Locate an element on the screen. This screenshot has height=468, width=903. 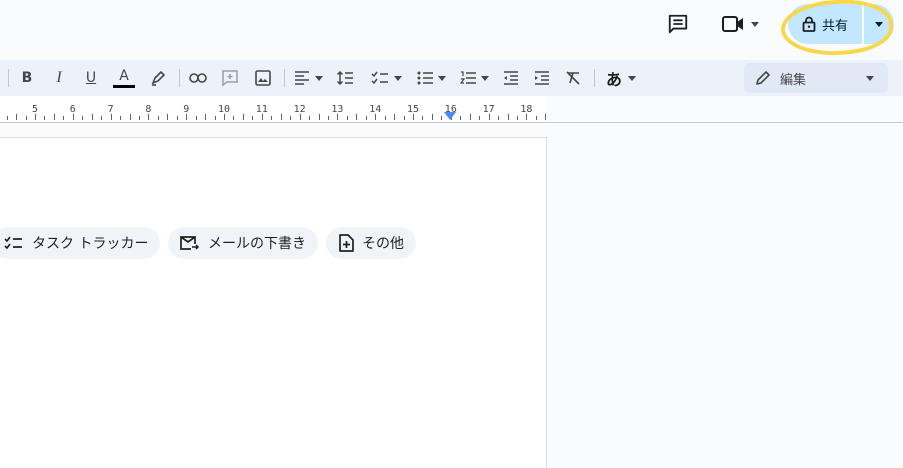
mail-draft-icon is located at coordinates (190, 243).